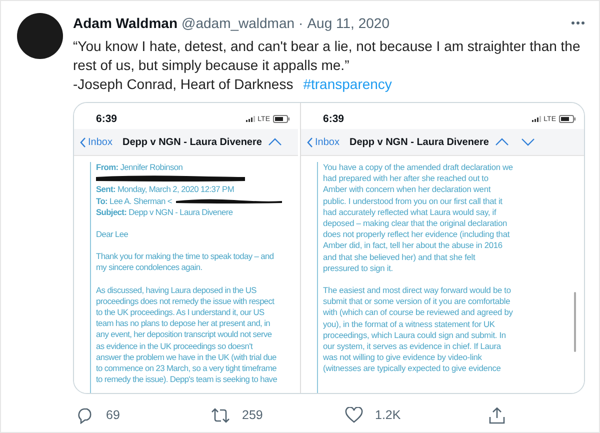  What do you see at coordinates (141, 201) in the screenshot?
I see `header-value: Lee A. Sherman <` at bounding box center [141, 201].